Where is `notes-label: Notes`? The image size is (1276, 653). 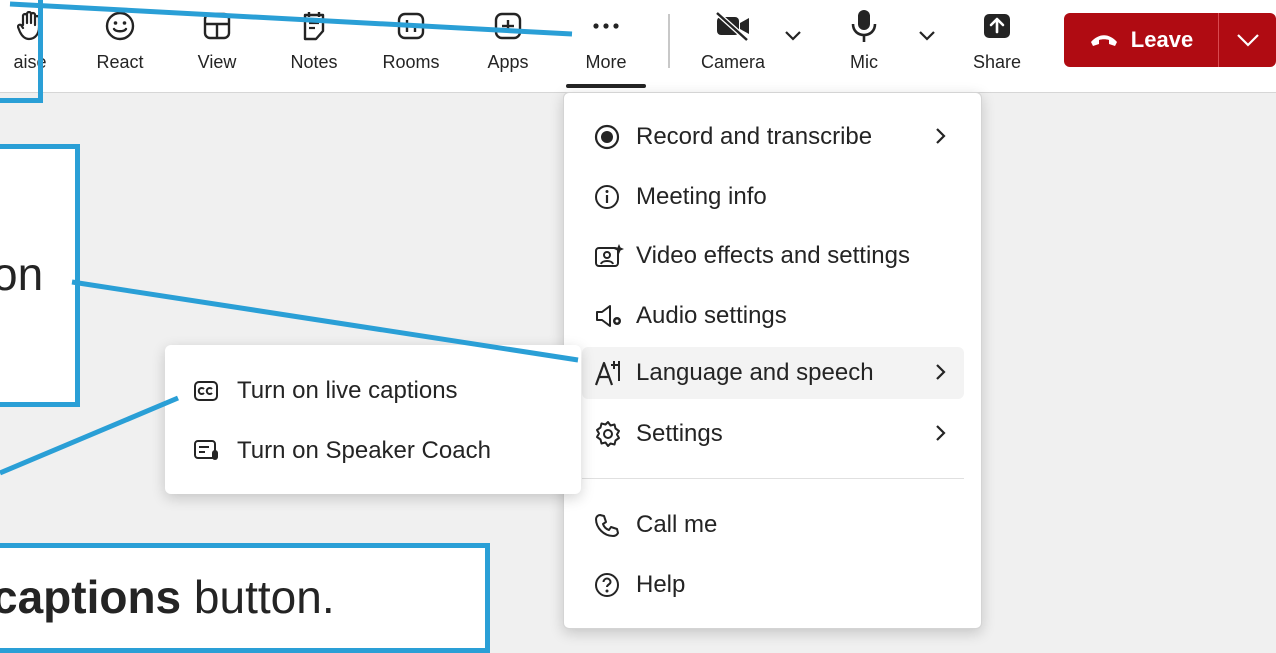
notes-label: Notes is located at coordinates (314, 62).